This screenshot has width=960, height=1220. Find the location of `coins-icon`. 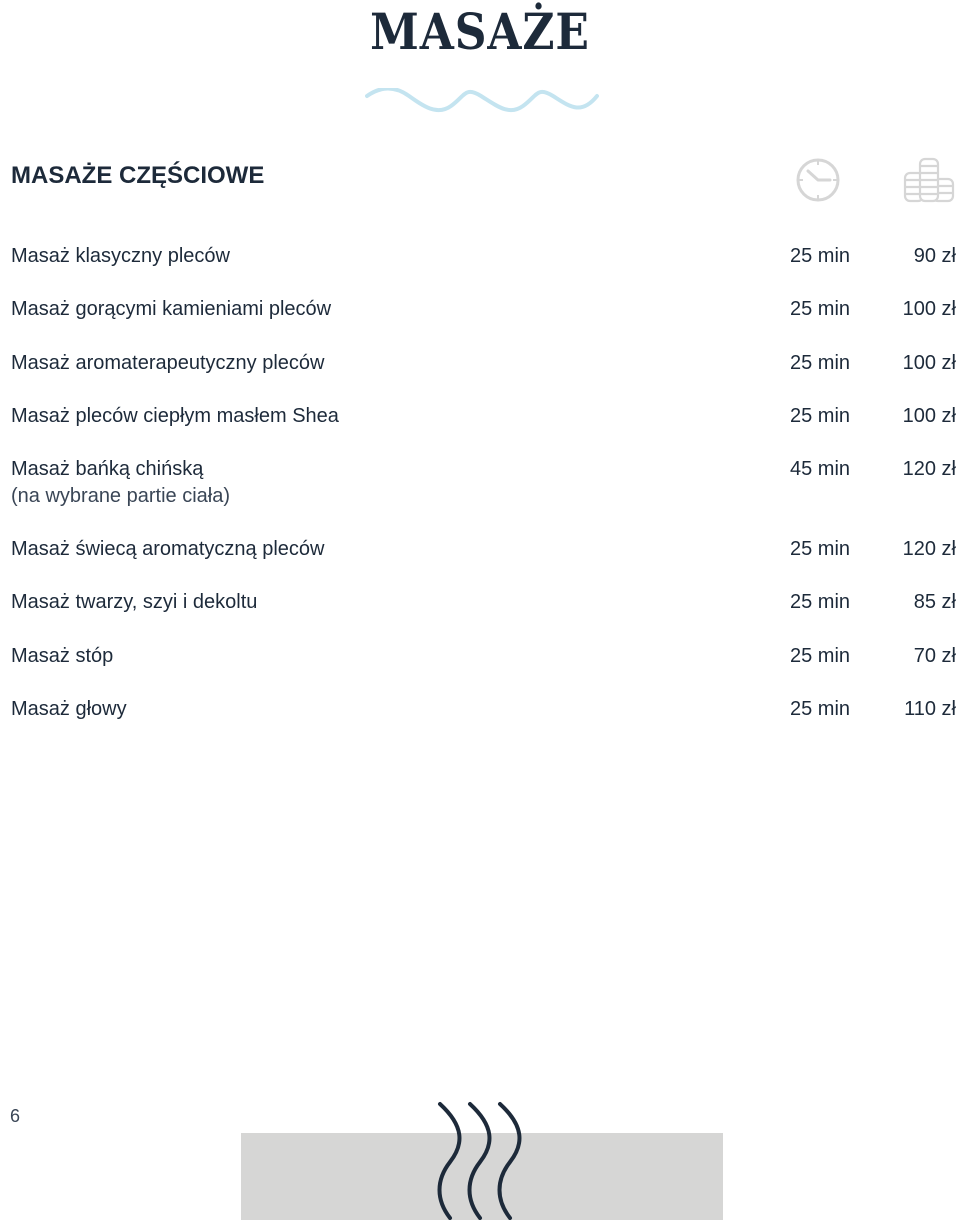

coins-icon is located at coordinates (929, 180).